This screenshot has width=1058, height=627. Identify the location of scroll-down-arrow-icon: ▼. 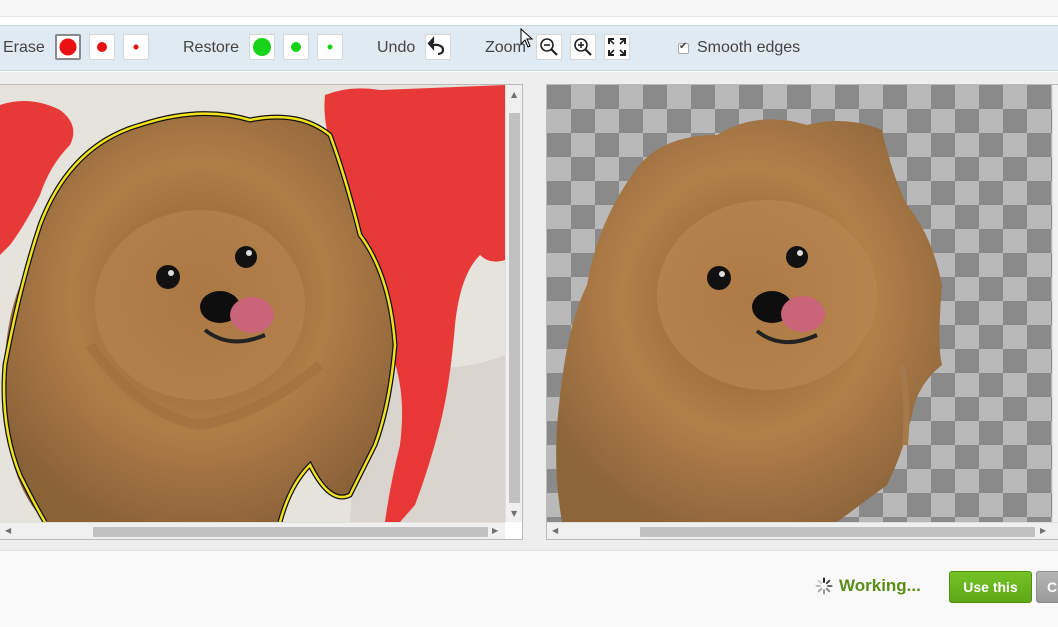
(514, 514).